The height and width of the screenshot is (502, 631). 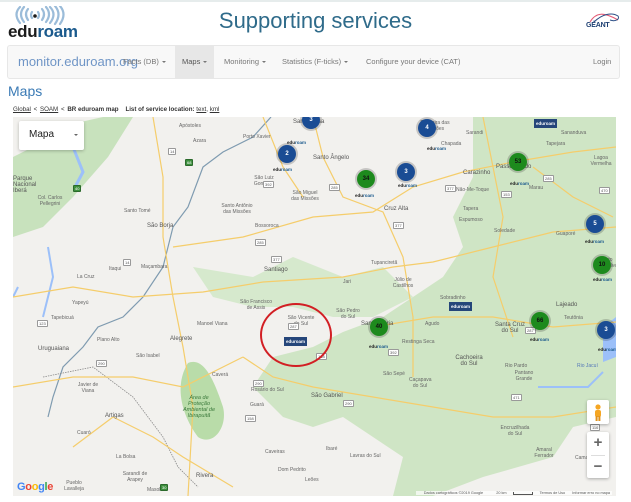 I want to click on place-label: Soledade, so click(x=505, y=231).